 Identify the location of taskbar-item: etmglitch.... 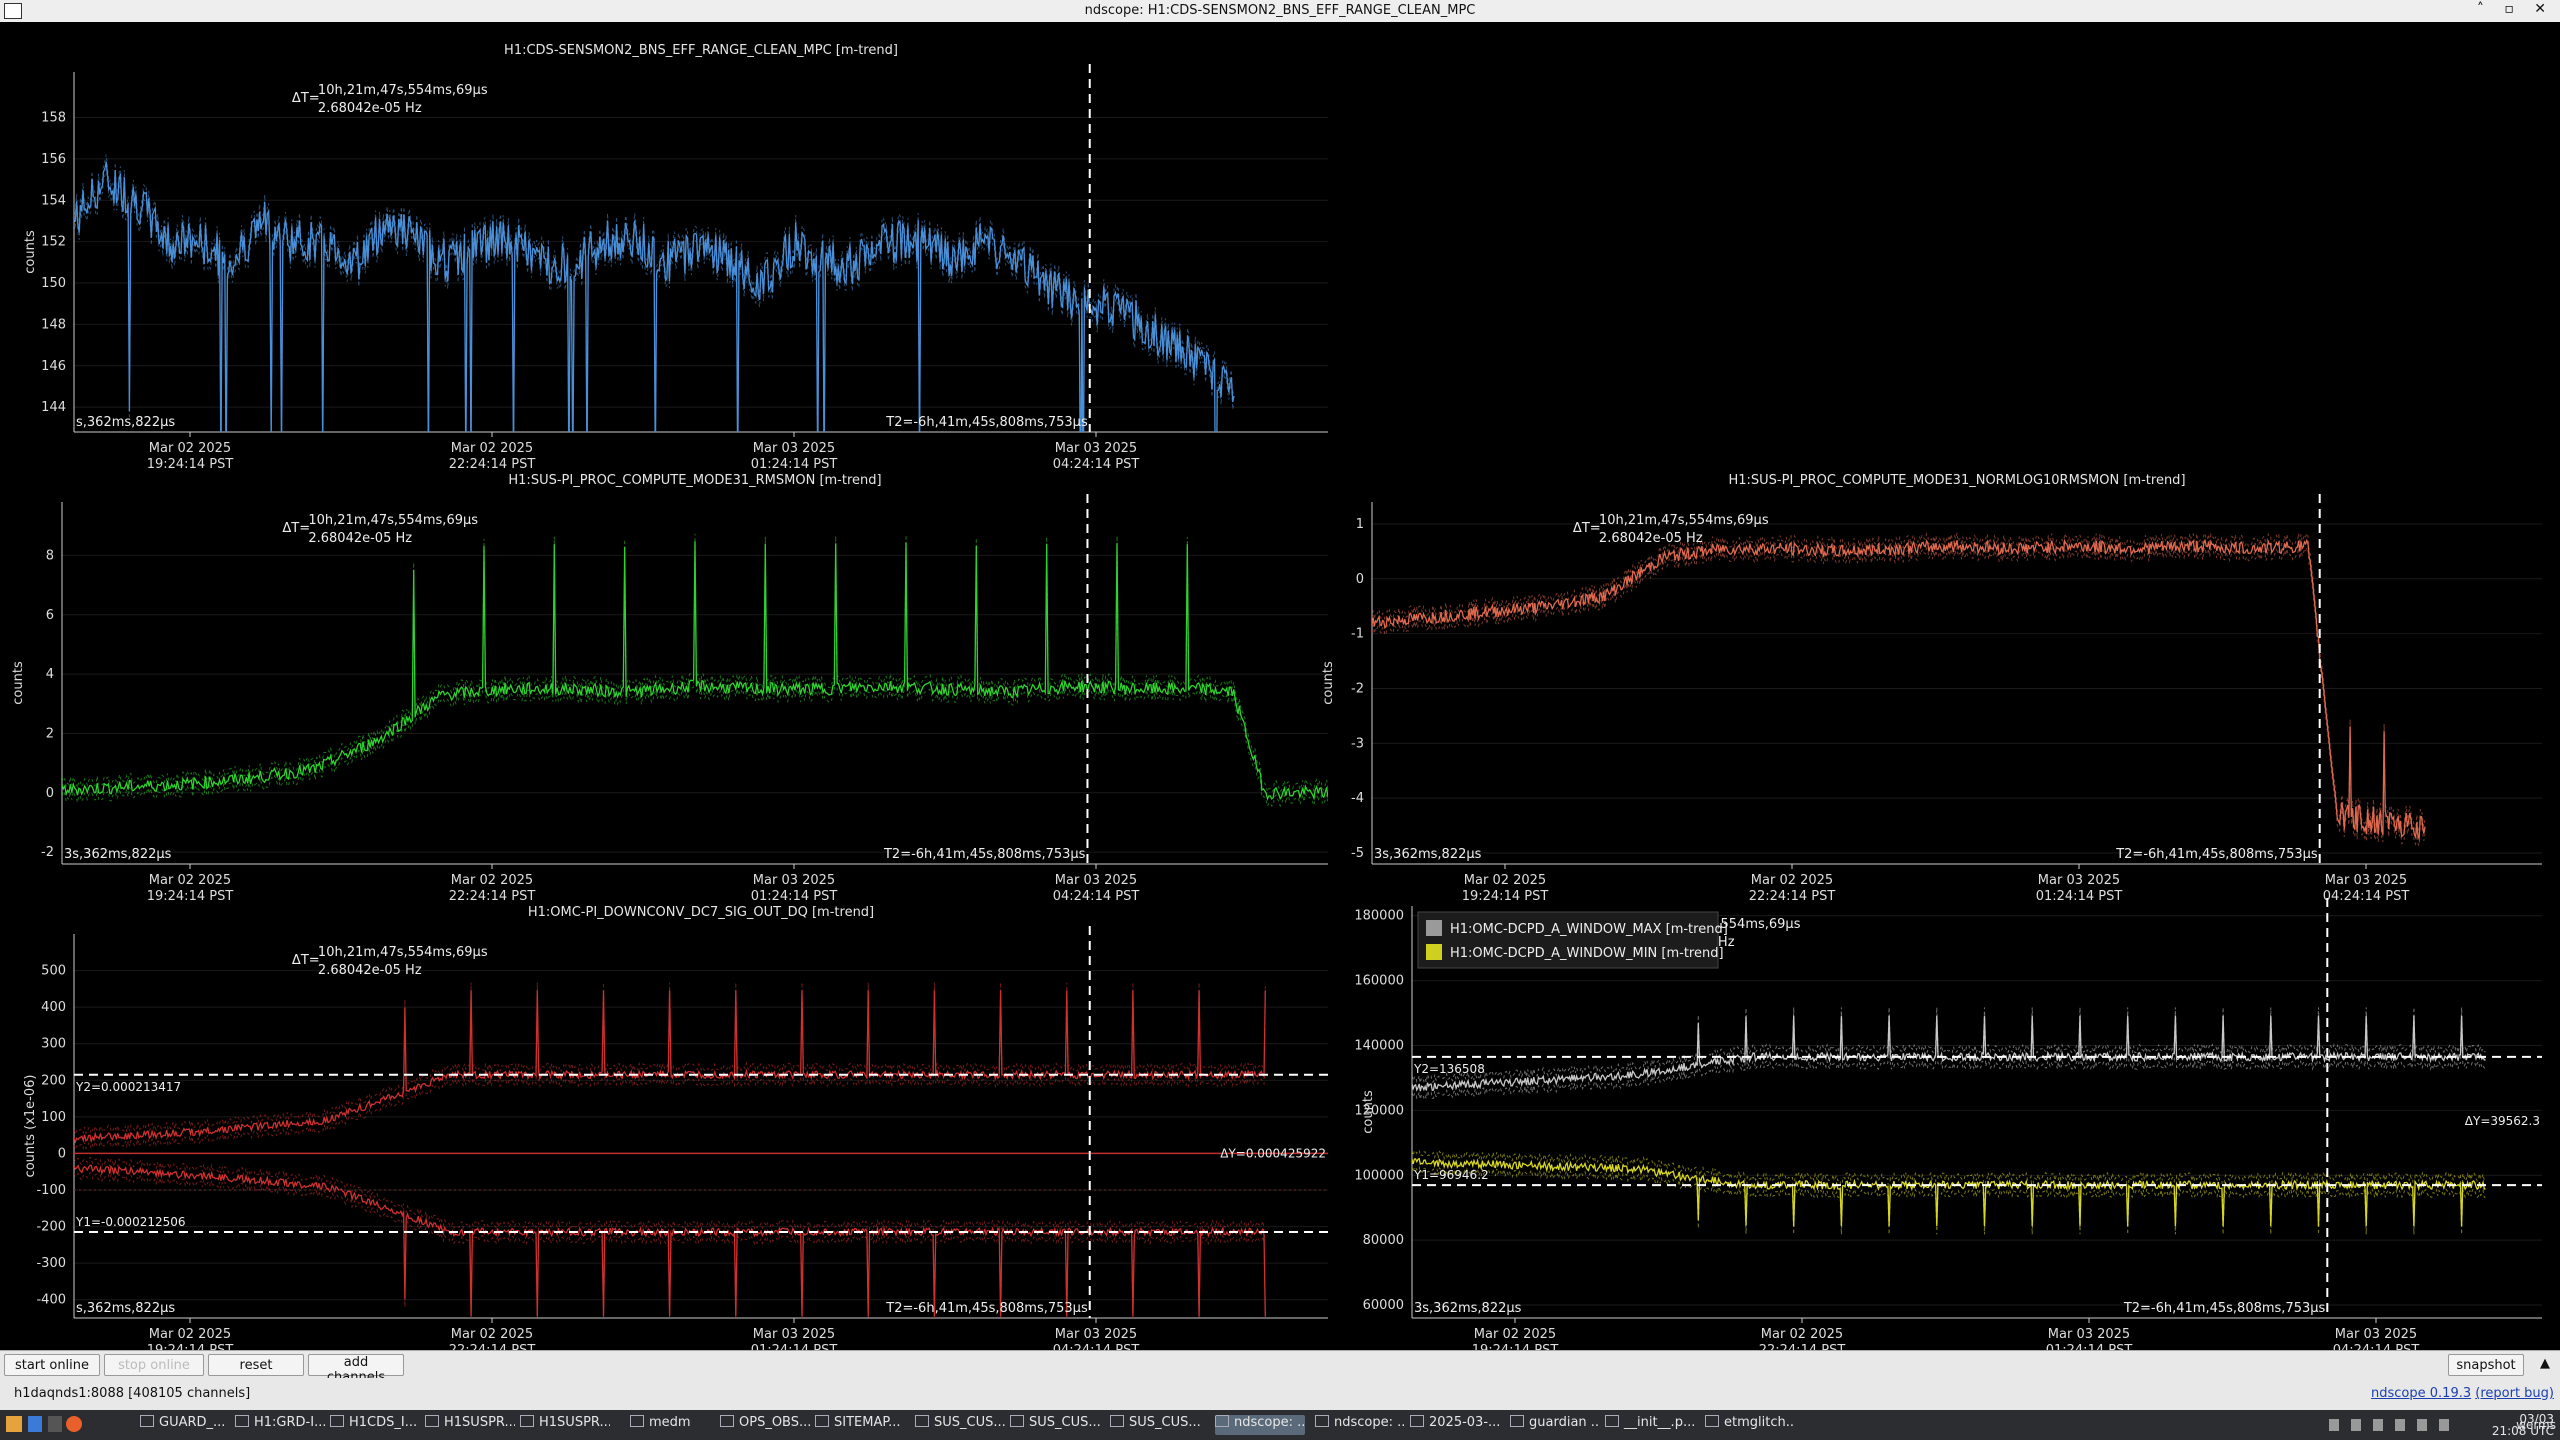
(1750, 1425).